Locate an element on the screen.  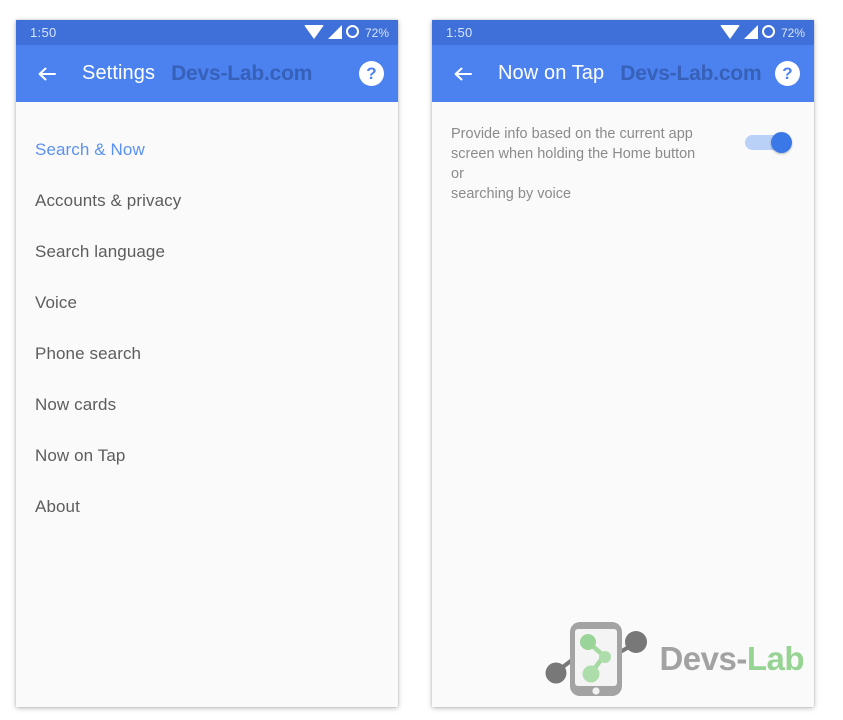
logo-text-lab: Lab is located at coordinates (775, 658).